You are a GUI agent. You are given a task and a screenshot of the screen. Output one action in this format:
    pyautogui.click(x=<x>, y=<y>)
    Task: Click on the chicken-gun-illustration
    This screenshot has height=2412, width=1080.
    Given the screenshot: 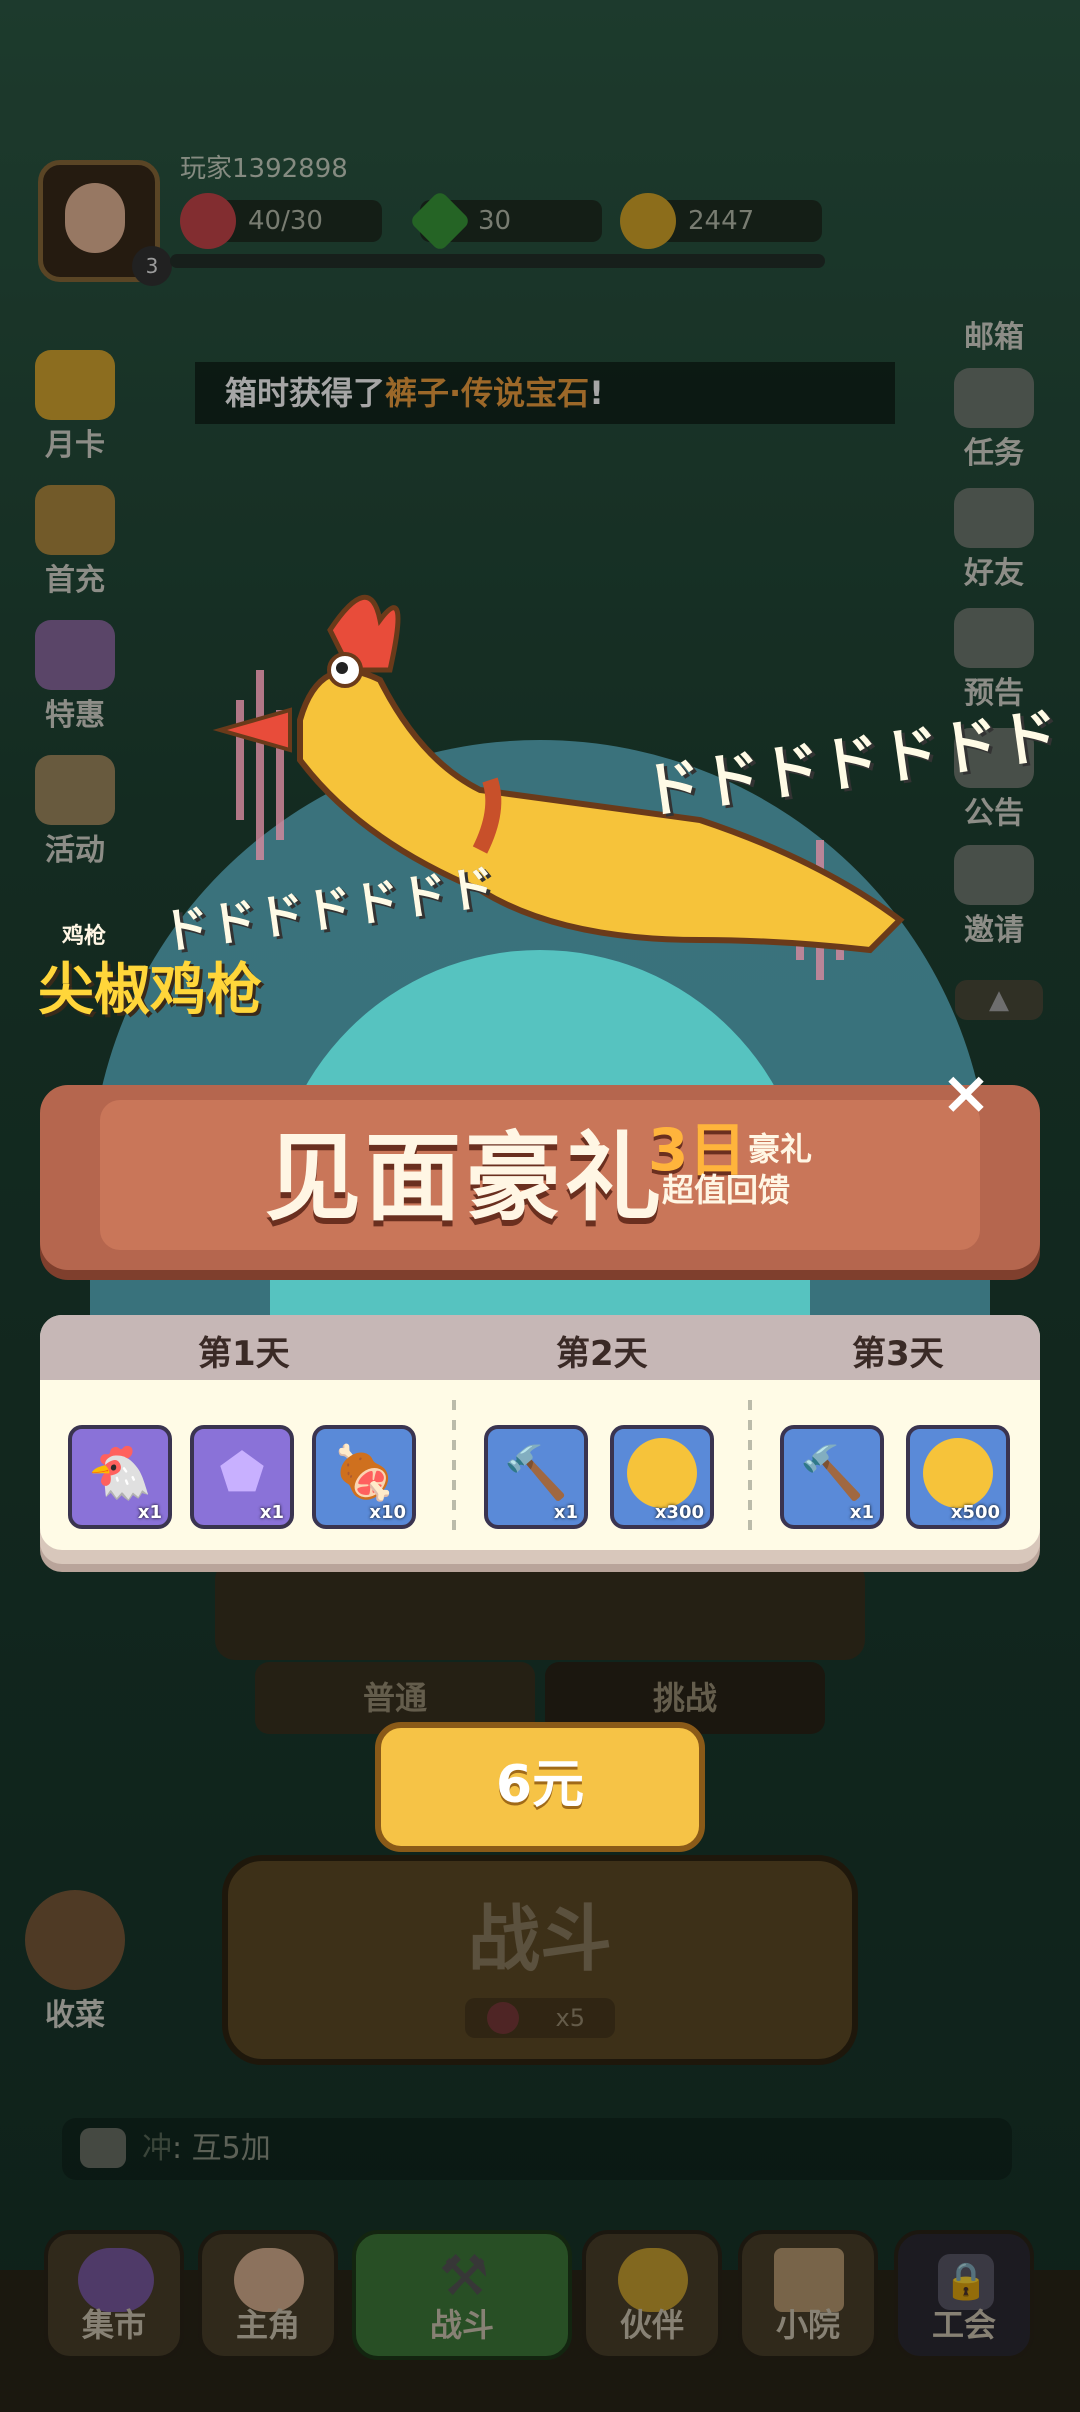 What is the action you would take?
    pyautogui.click(x=558, y=787)
    